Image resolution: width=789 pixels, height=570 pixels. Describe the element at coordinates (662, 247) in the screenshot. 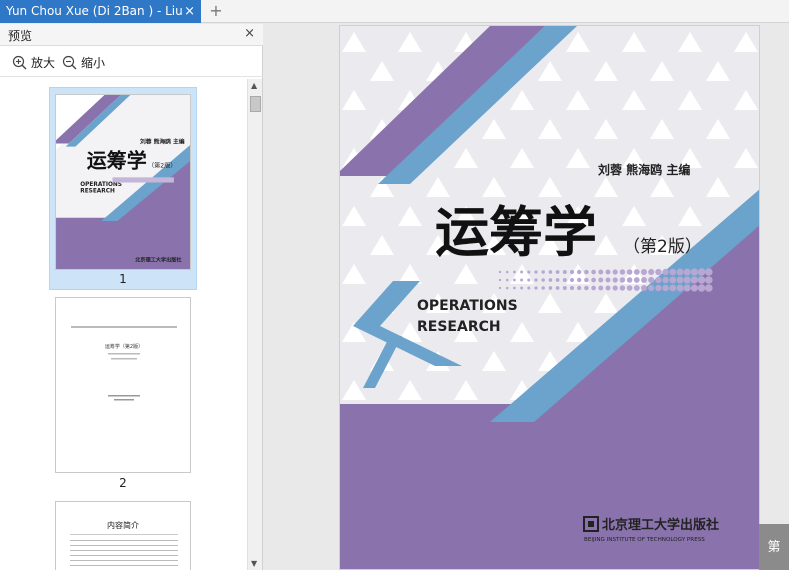

I see `cover-edition: （第2版）` at that location.